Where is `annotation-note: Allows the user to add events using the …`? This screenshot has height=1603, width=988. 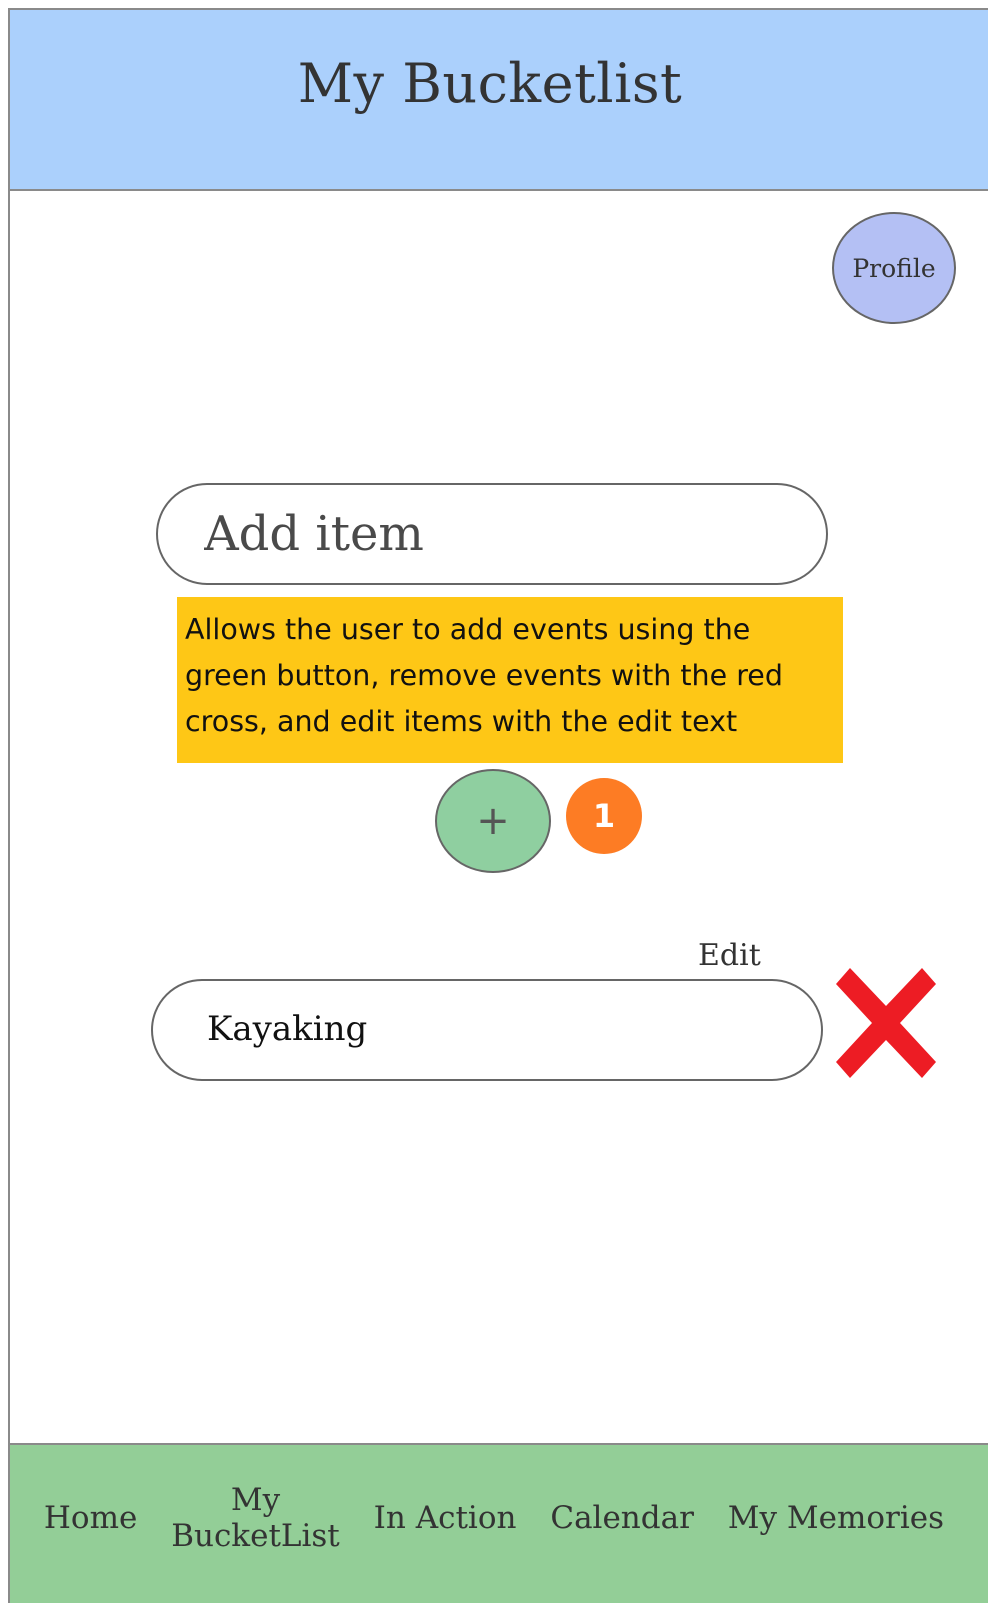 annotation-note: Allows the user to add events using the … is located at coordinates (510, 680).